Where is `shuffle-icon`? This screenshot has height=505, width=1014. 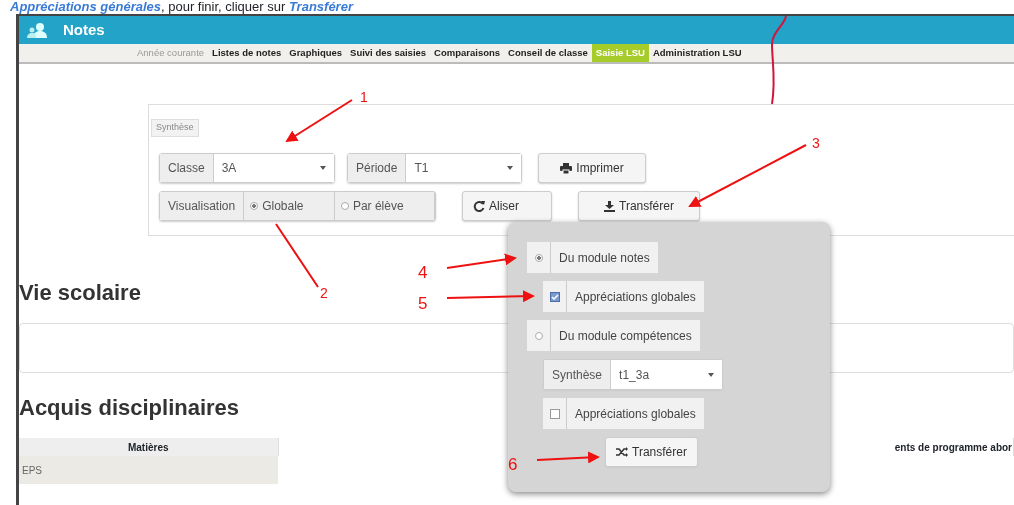 shuffle-icon is located at coordinates (622, 452).